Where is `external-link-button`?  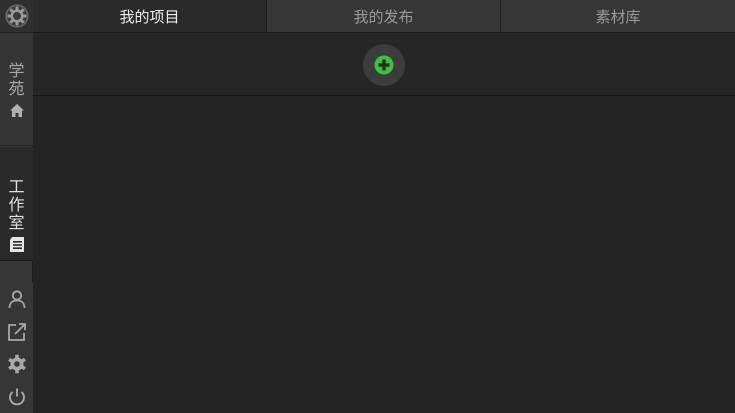
external-link-button is located at coordinates (16, 332).